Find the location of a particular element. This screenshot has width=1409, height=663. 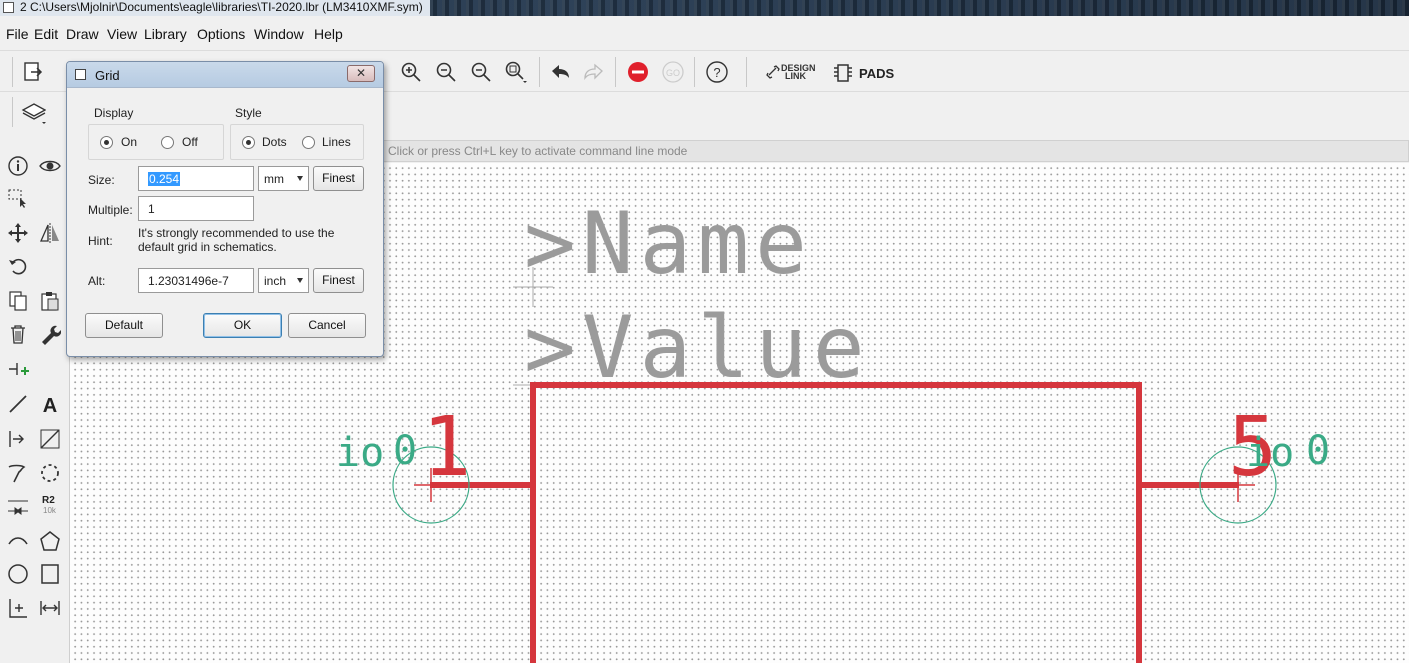

pads-label: PADS is located at coordinates (877, 73).